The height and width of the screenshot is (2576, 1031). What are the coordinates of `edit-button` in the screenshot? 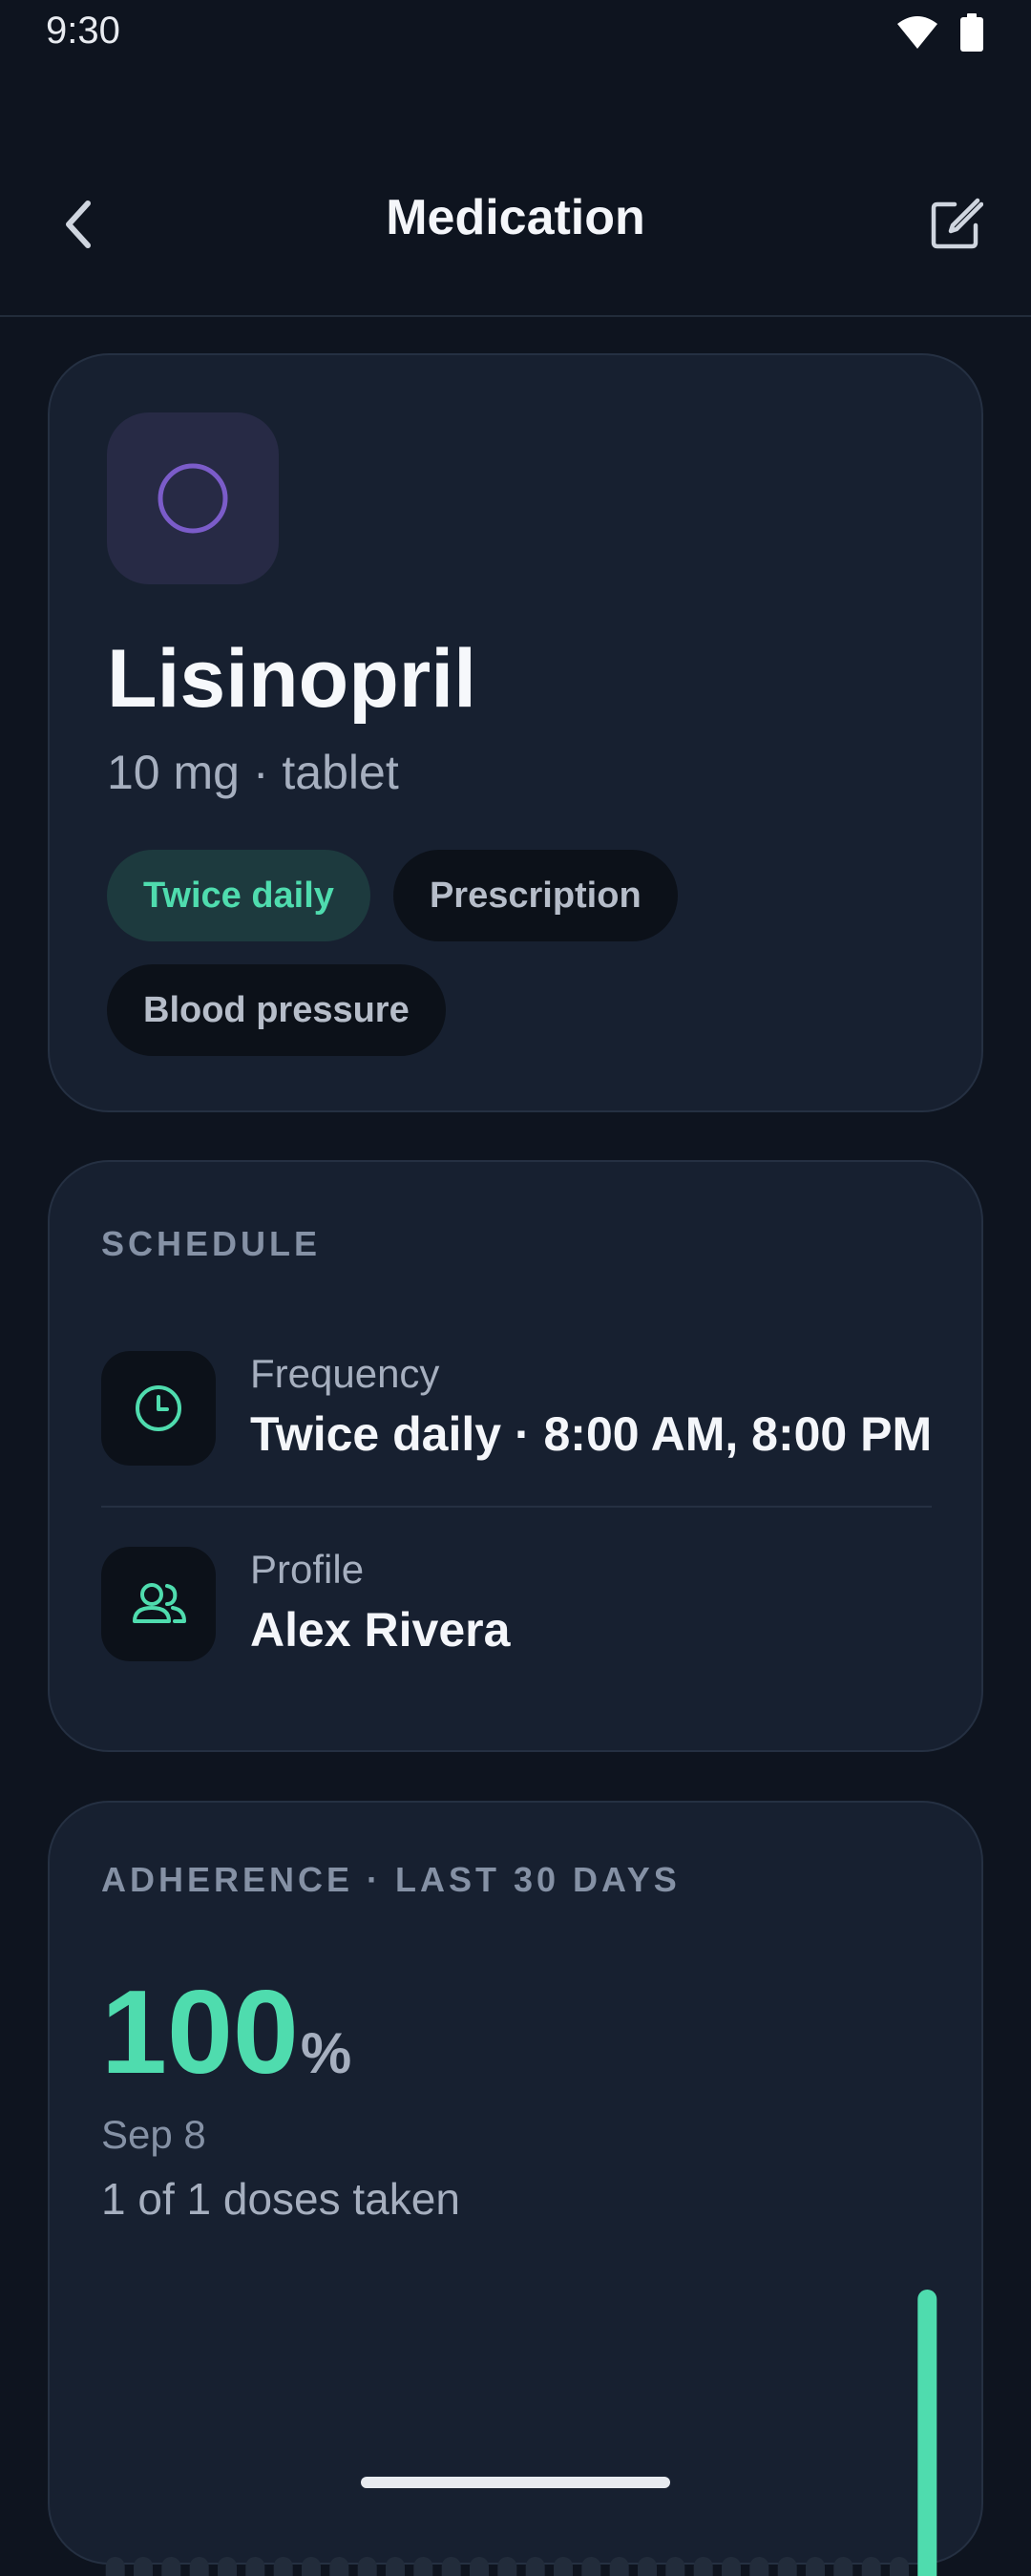 It's located at (954, 225).